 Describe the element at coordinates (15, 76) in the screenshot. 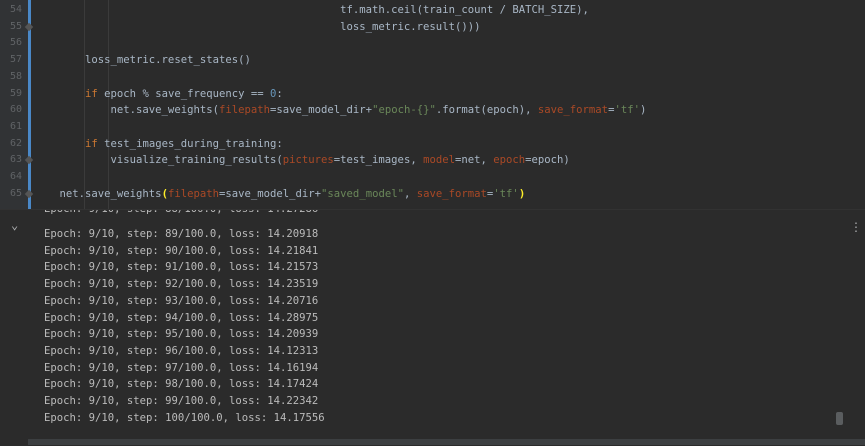

I see `line-number: 58` at that location.